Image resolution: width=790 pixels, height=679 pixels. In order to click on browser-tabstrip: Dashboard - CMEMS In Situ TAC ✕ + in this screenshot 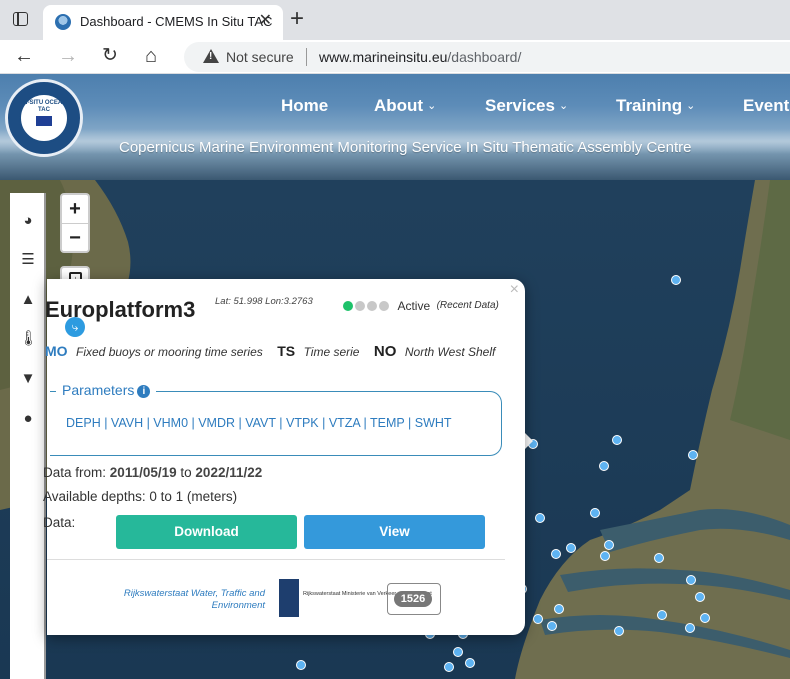, I will do `click(395, 20)`.